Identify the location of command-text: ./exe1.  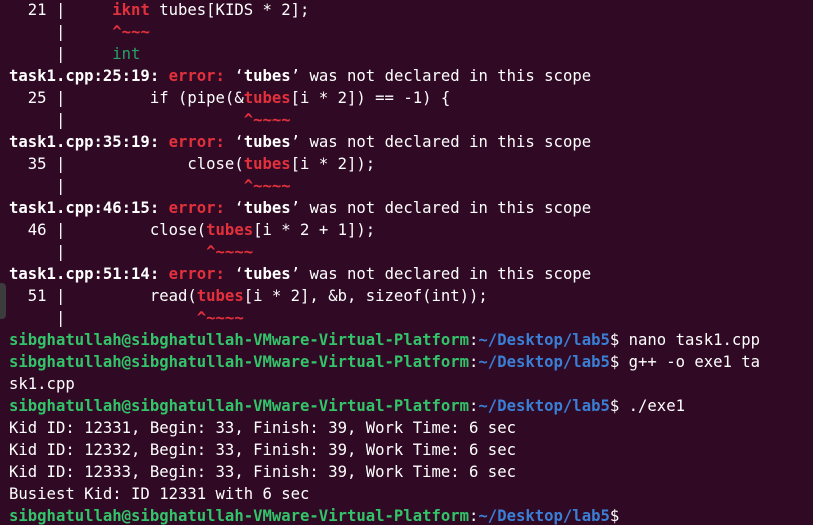
(652, 406).